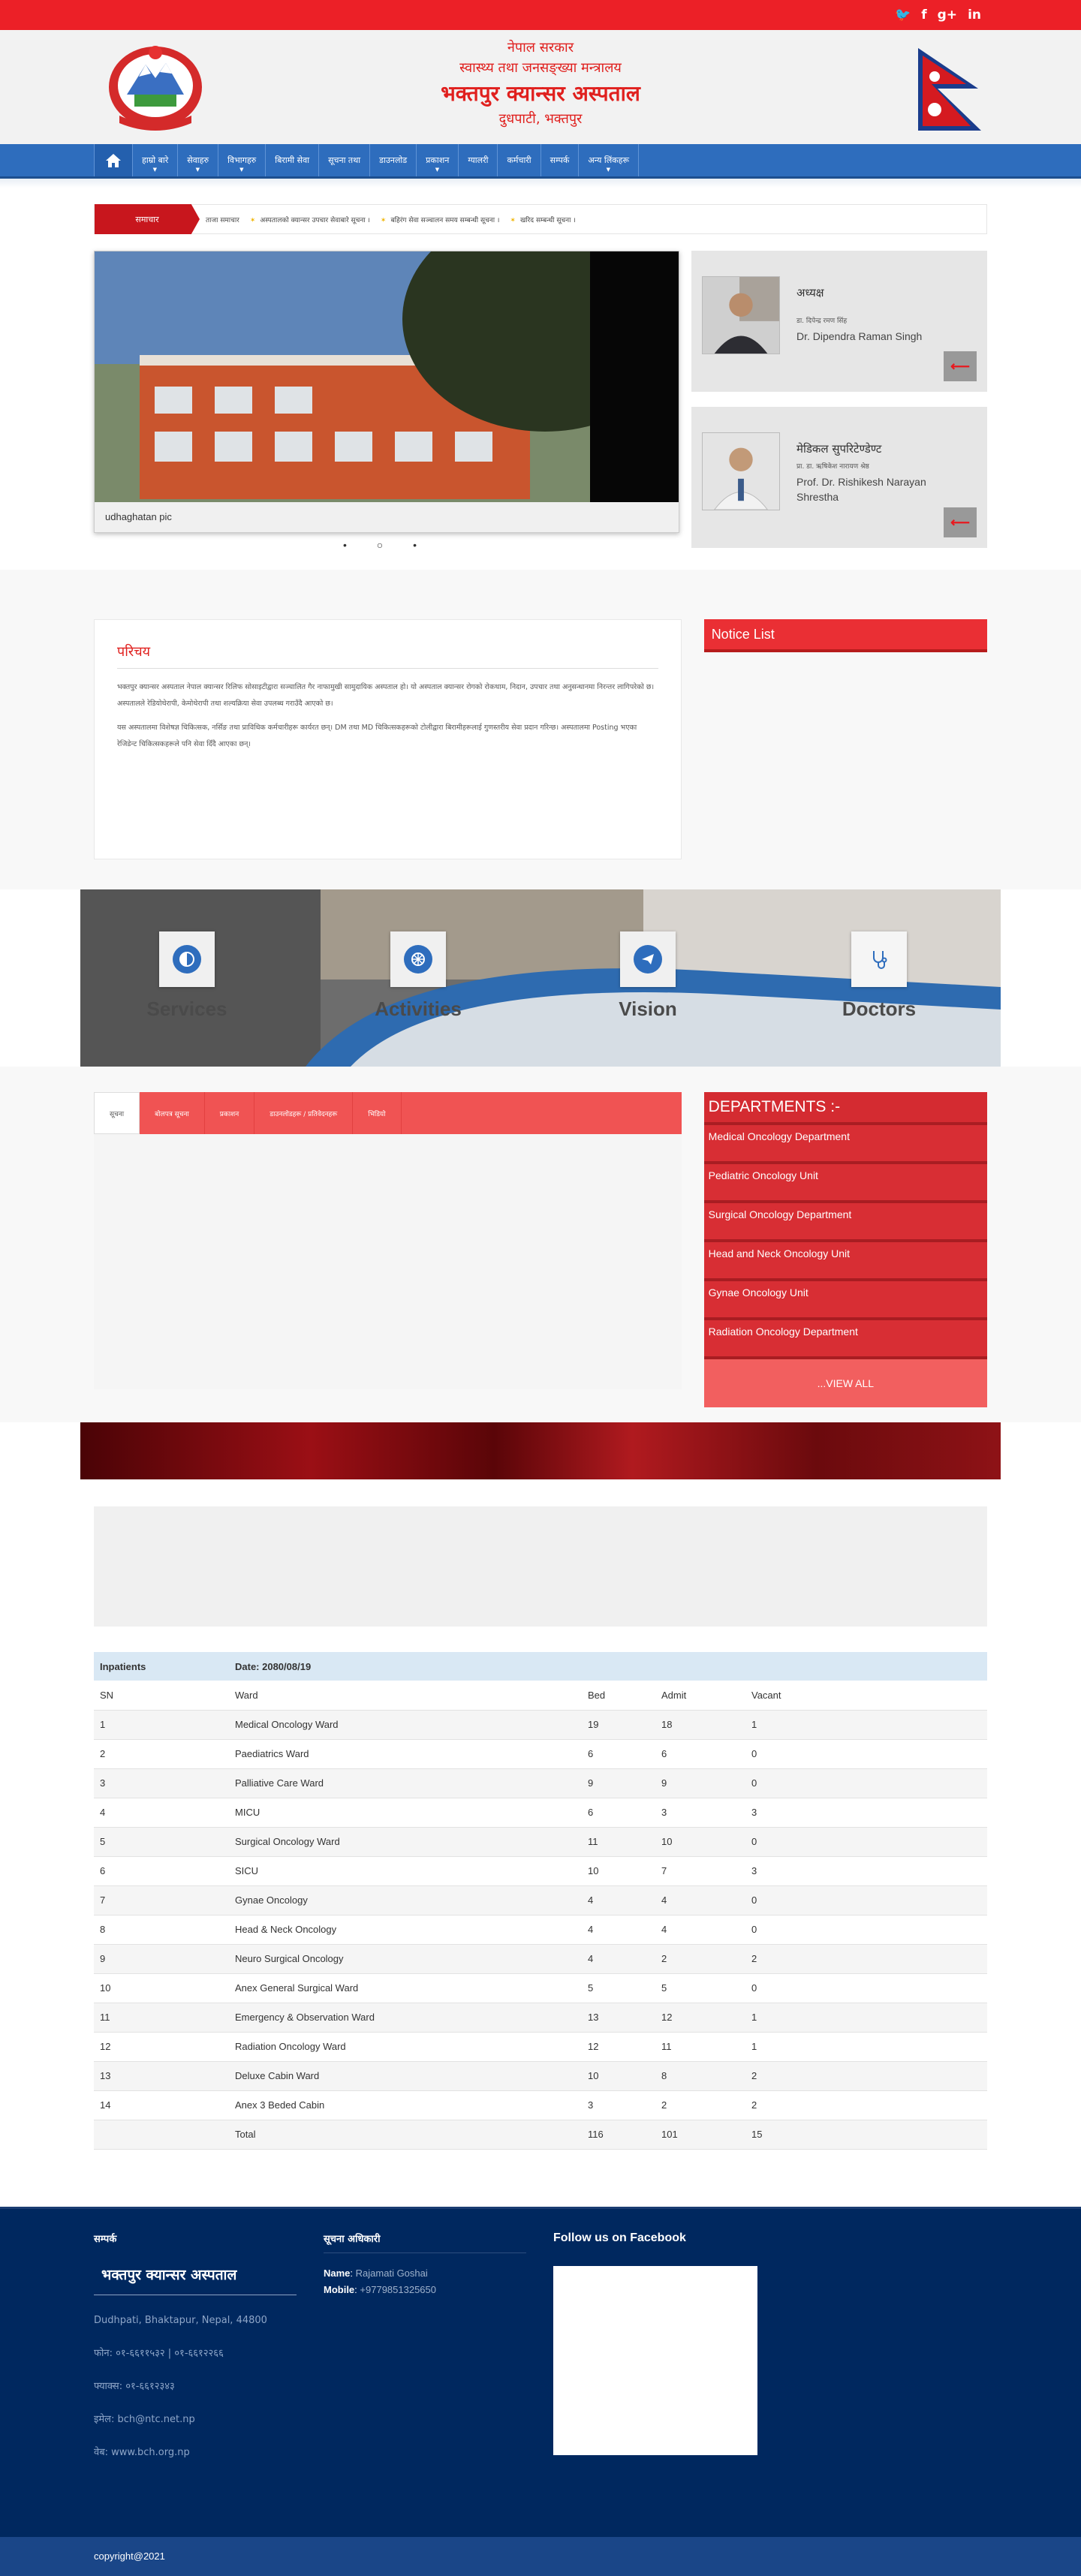 The image size is (1081, 2576). I want to click on profile-subtitle: प्रा. डा. ऋषिकेश नारायण श्रेष्ठ, so click(832, 467).